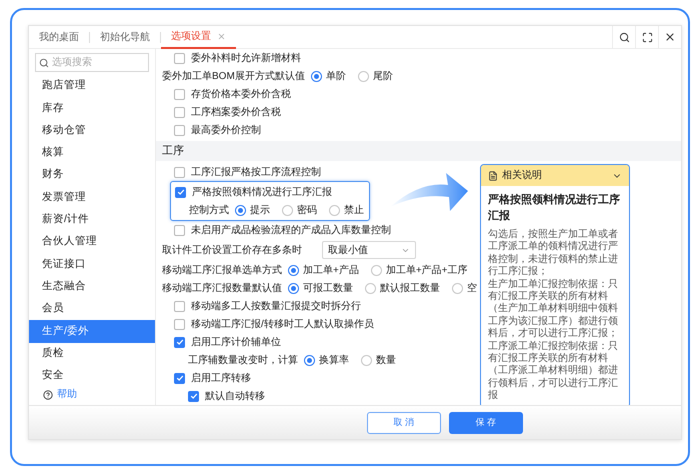 This screenshot has width=700, height=474. Describe the element at coordinates (246, 59) in the screenshot. I see `option-label: 委外补料时允许新增材料` at that location.